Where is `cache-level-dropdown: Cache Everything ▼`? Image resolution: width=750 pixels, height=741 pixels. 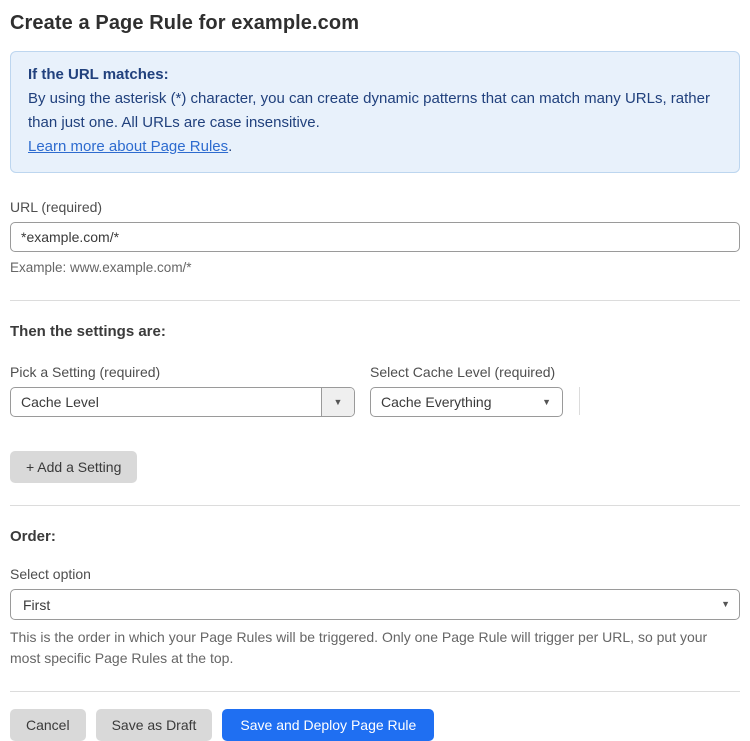
cache-level-dropdown: Cache Everything ▼ is located at coordinates (466, 402).